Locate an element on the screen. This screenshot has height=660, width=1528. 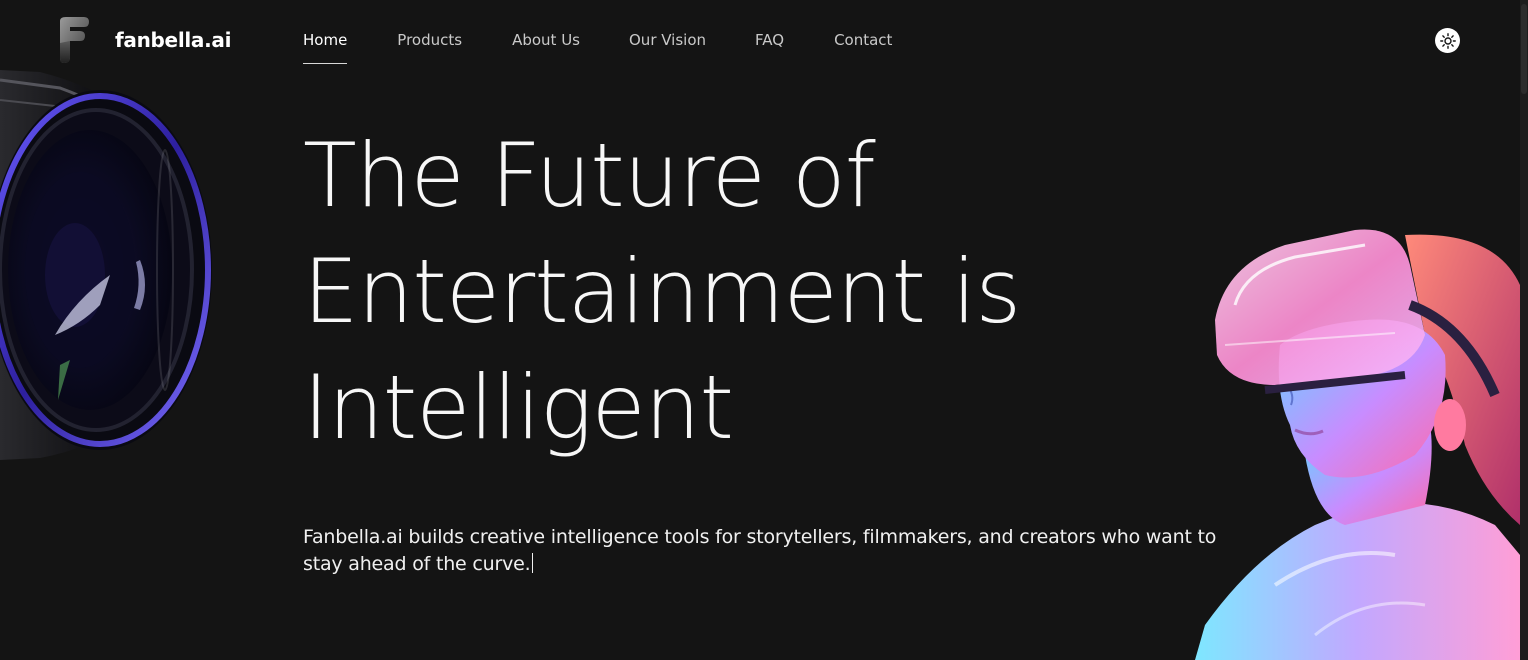
nav-item-our-vision: Our Vision is located at coordinates (667, 40).